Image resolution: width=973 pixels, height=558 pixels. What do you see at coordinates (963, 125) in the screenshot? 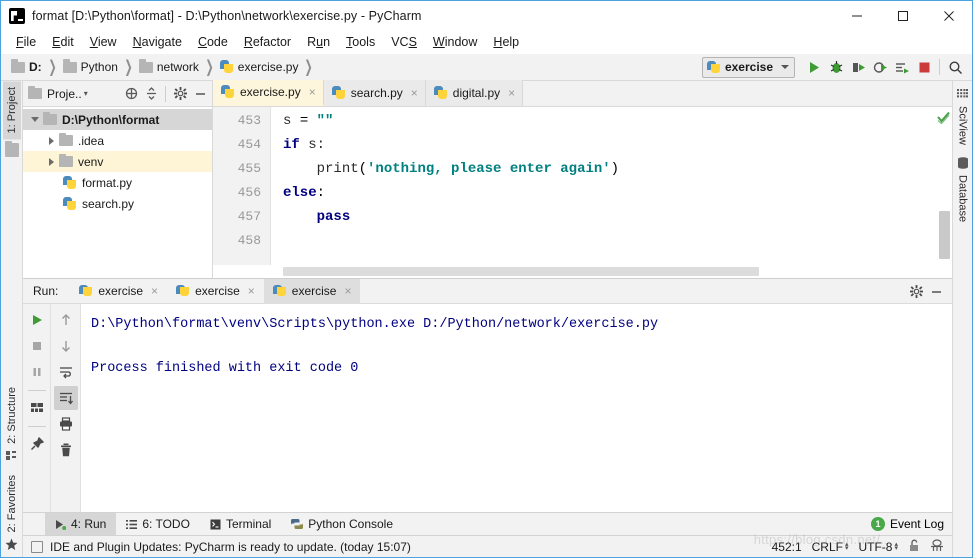
I see `sidebar-item-sciview: SciView` at bounding box center [963, 125].